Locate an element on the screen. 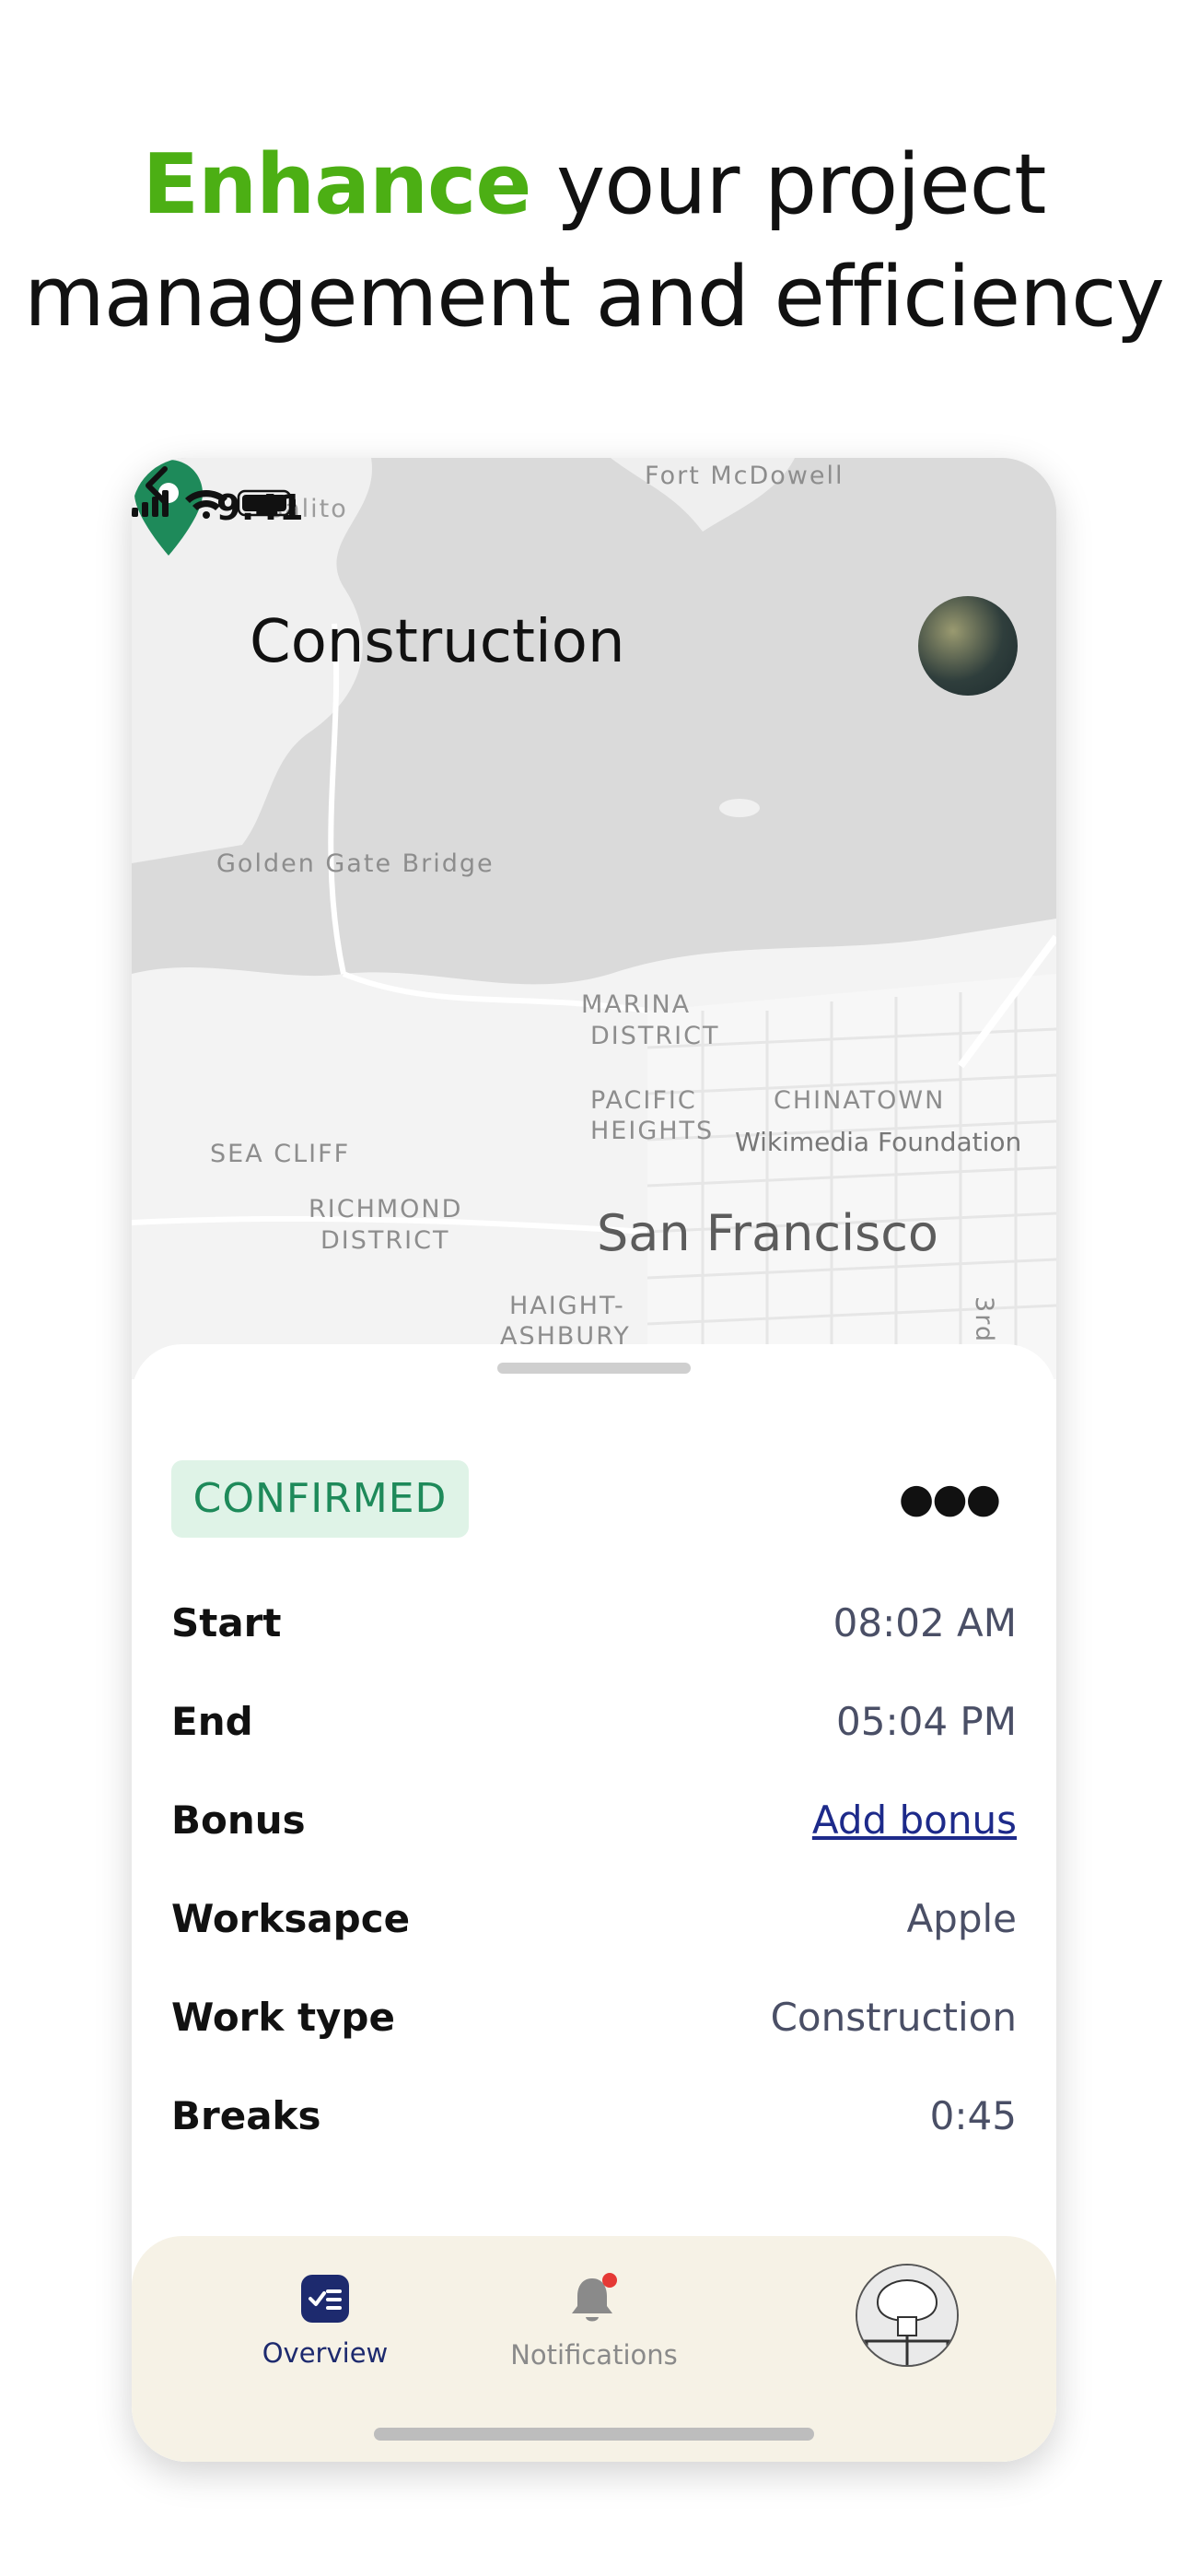 The height and width of the screenshot is (2576, 1188). map-label-chinatown: CHINATOWN is located at coordinates (860, 1100).